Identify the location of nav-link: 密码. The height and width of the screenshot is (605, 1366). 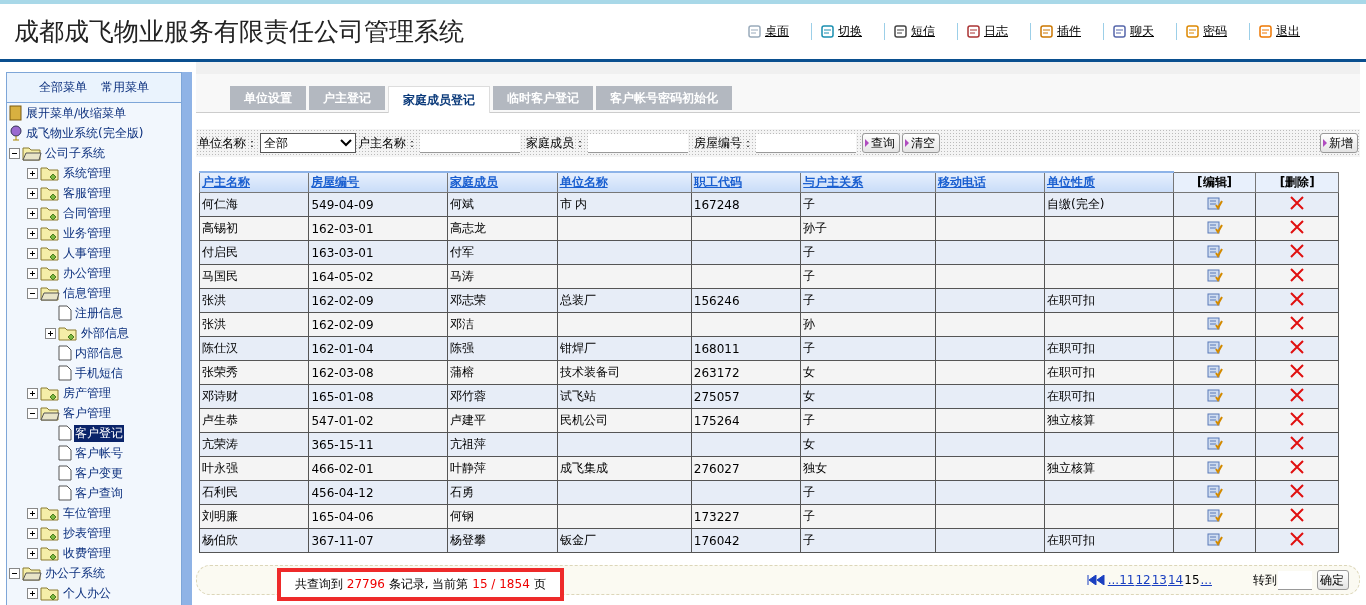
(1213, 31).